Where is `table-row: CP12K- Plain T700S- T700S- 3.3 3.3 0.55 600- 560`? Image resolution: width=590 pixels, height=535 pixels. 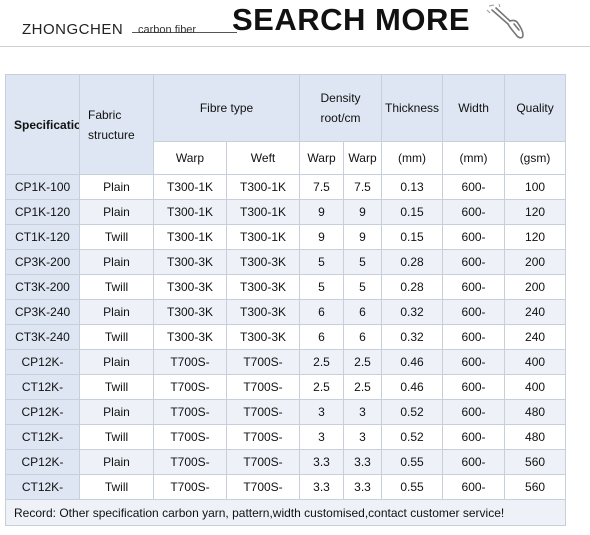
table-row: CP12K- Plain T700S- T700S- 3.3 3.3 0.55 600- 560 is located at coordinates (286, 462).